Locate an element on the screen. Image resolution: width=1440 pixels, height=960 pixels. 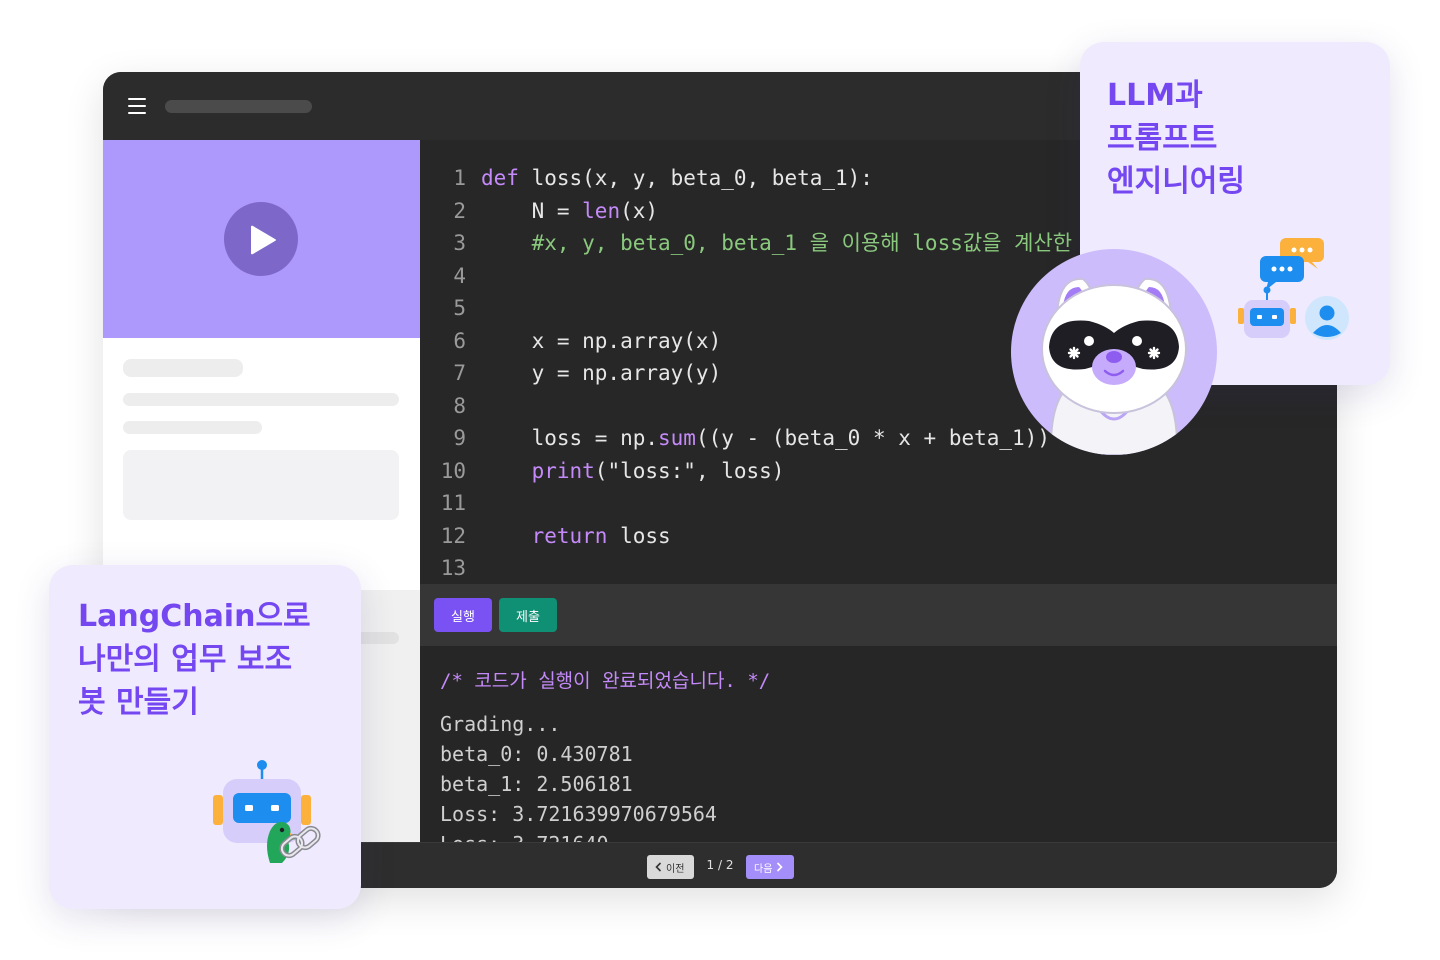
card-title-line: LangChain으로 is located at coordinates (194, 616).